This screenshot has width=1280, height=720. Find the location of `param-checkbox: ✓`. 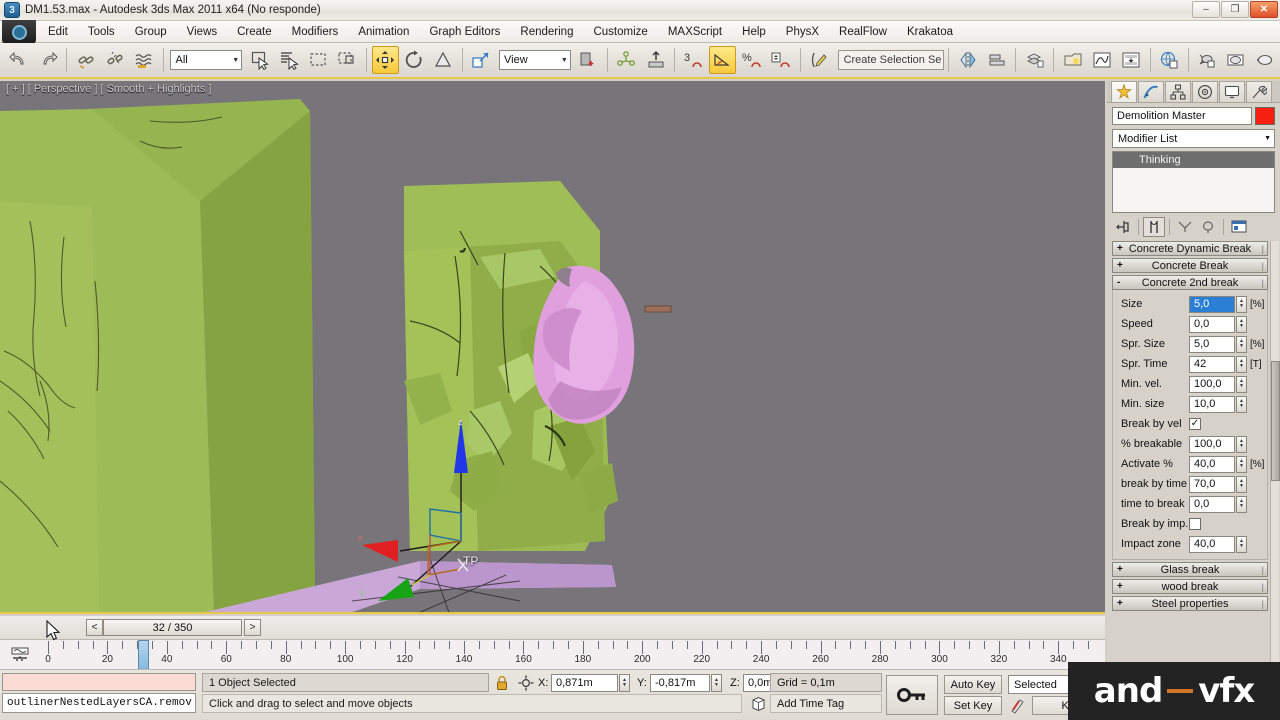

param-checkbox: ✓ is located at coordinates (1195, 424).